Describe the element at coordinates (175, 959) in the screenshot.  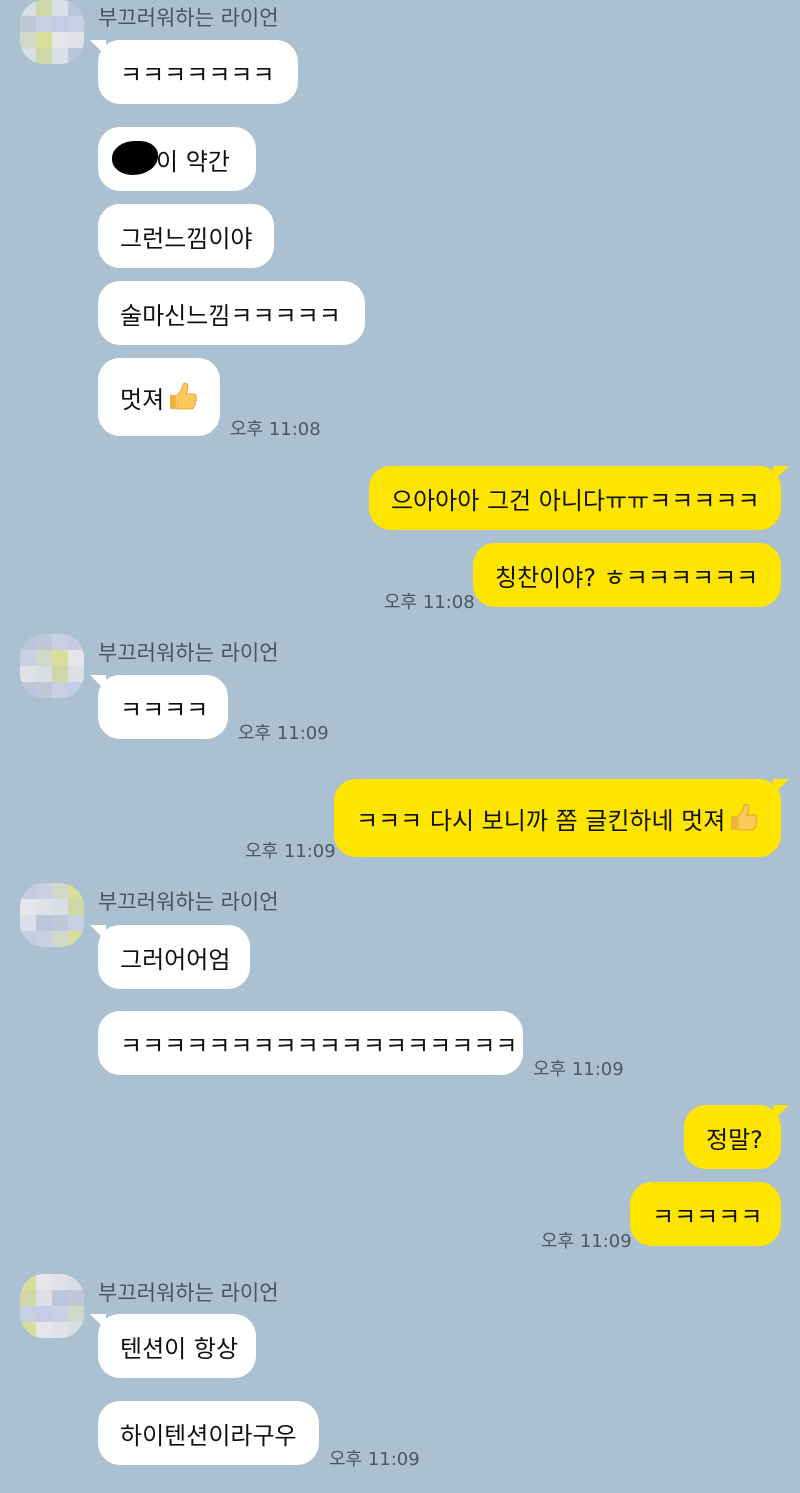
I see `message-text: 그러어어엄` at that location.